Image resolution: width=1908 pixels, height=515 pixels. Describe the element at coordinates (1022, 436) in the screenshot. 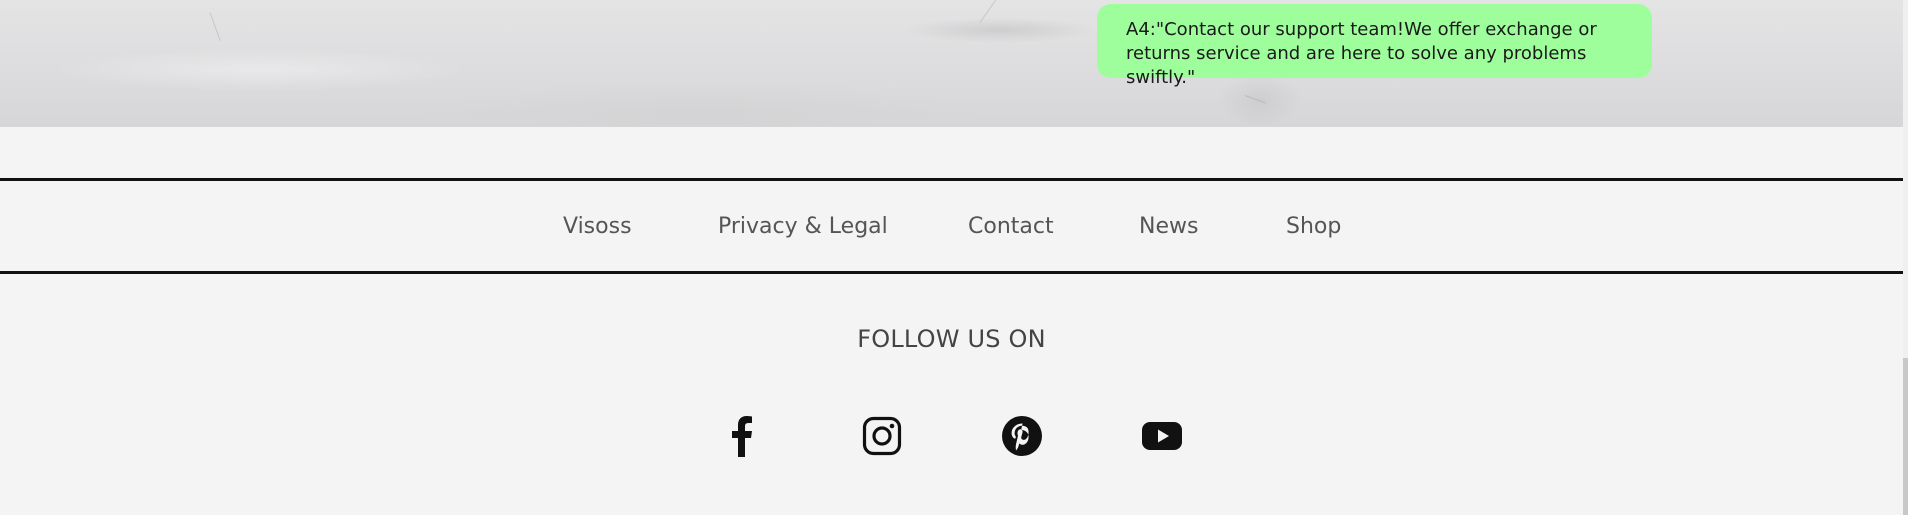

I see `pinterest-icon` at that location.